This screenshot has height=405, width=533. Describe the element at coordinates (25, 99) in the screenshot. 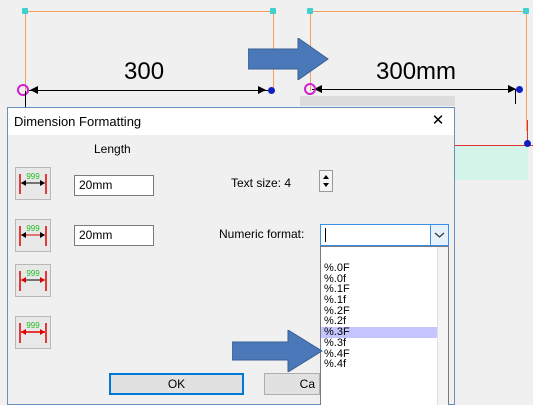

I see `extension-line-left` at that location.